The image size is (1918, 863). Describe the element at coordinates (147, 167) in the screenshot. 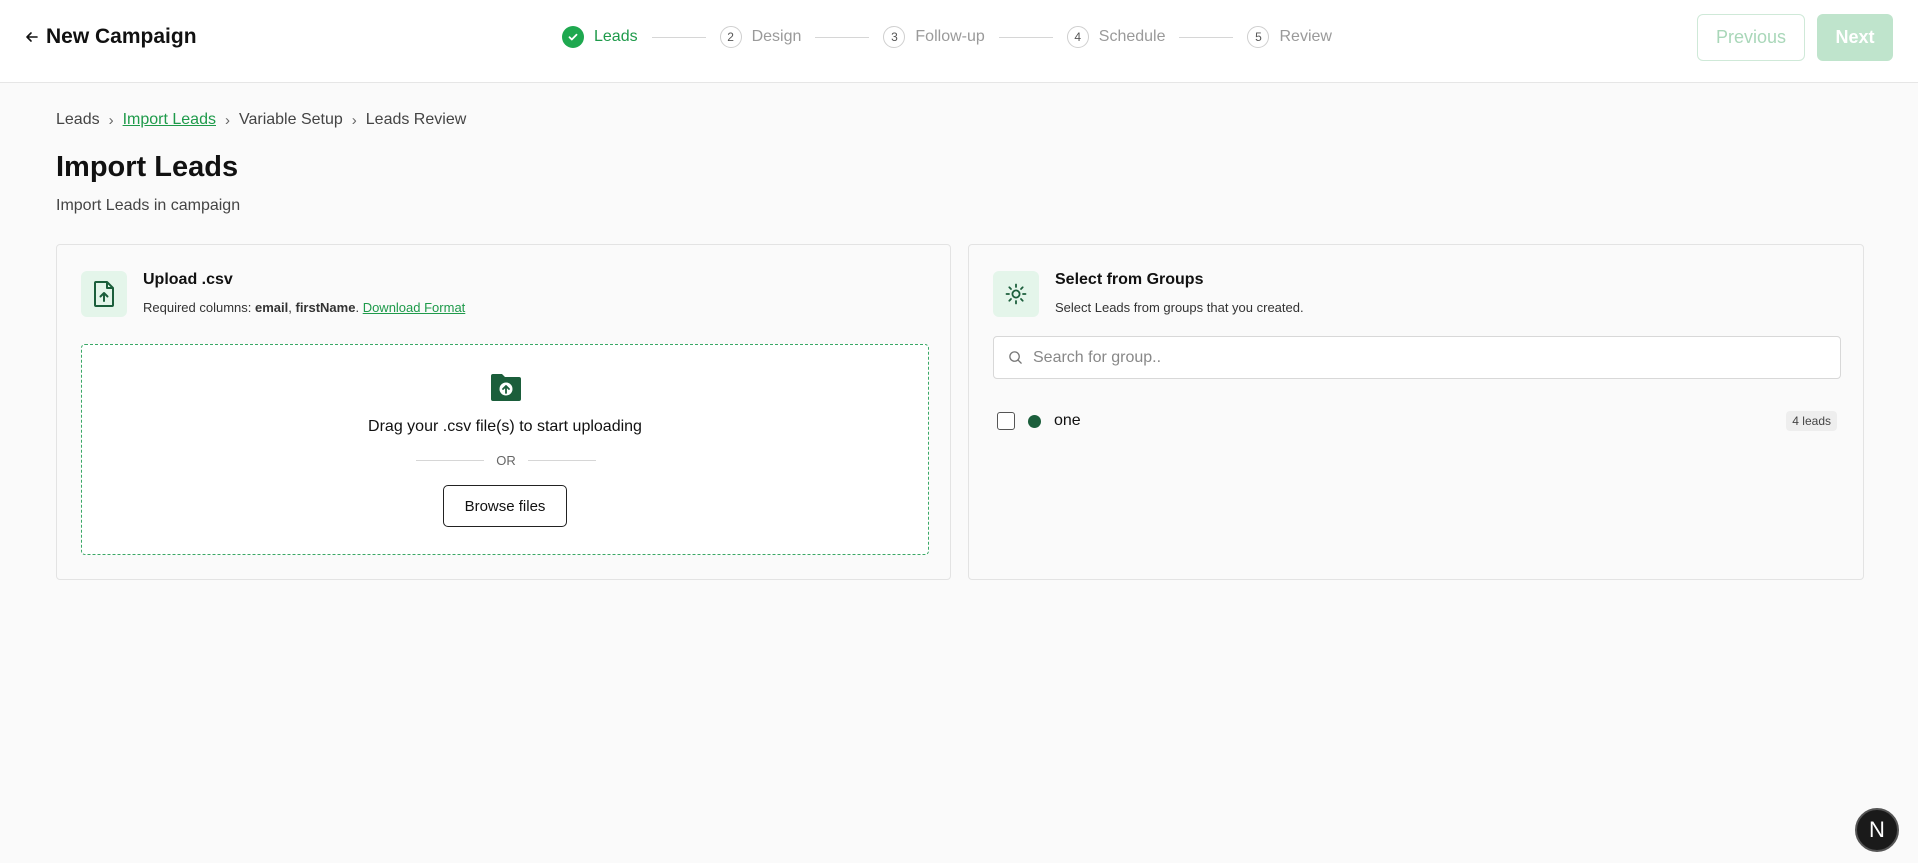

I see `page-title: Import Leads` at that location.